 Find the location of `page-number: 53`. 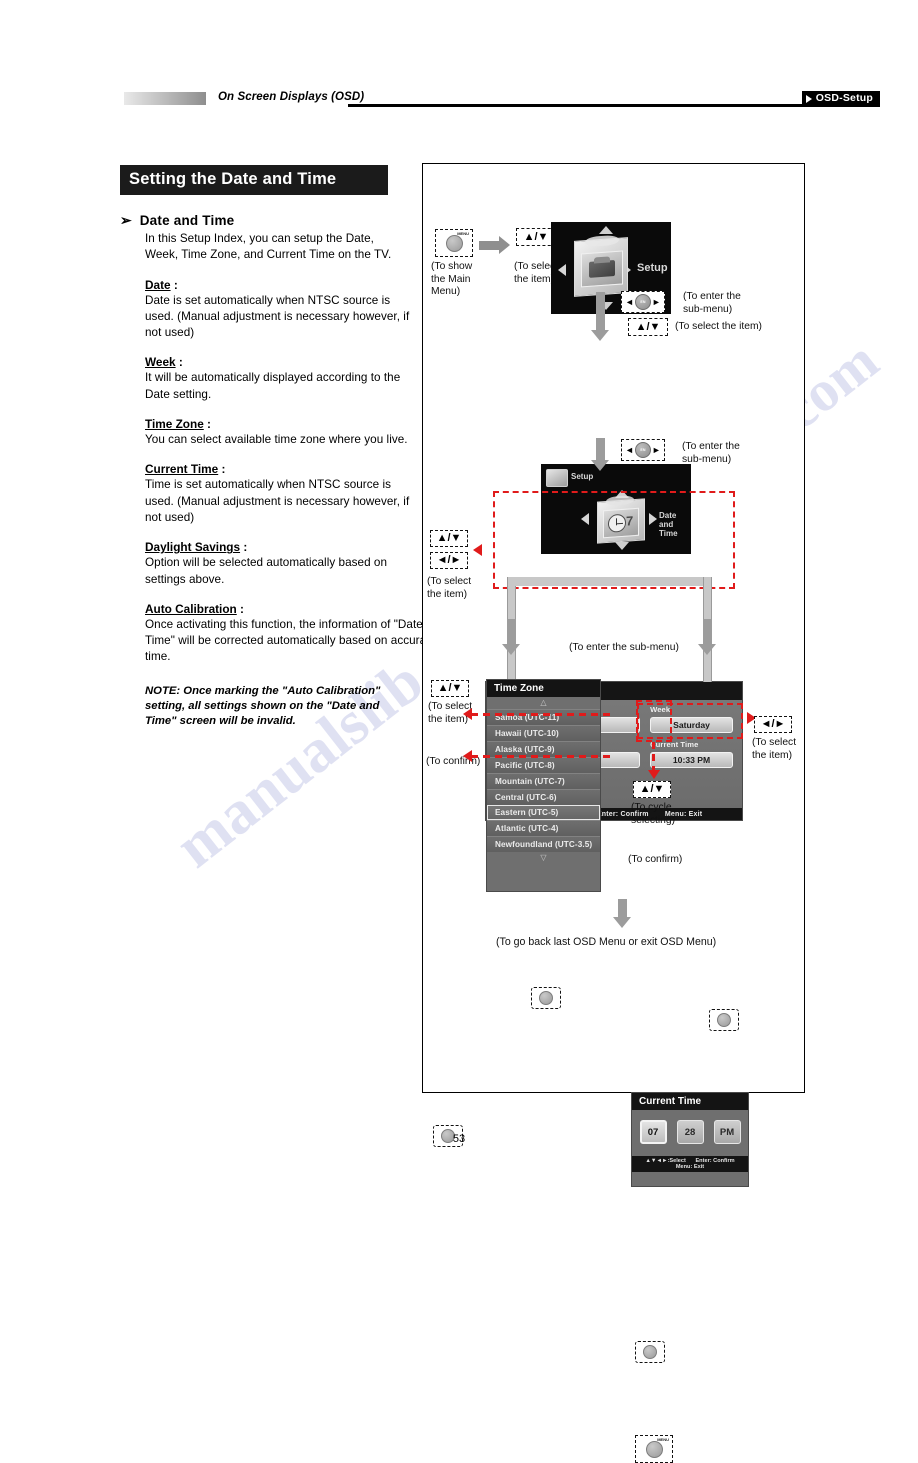

page-number: 53 is located at coordinates (459, 1139).